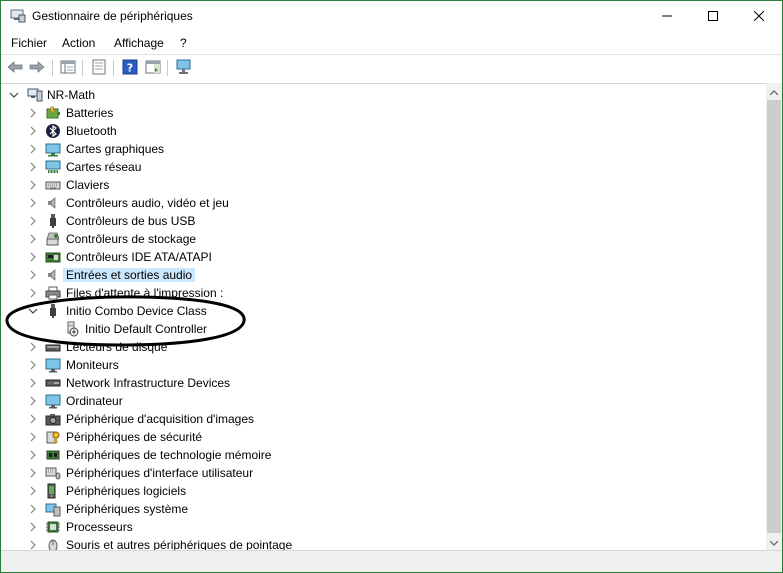  Describe the element at coordinates (381, 149) in the screenshot. I see `tree-item-cartes-graphiques: Cartes graphiques` at that location.